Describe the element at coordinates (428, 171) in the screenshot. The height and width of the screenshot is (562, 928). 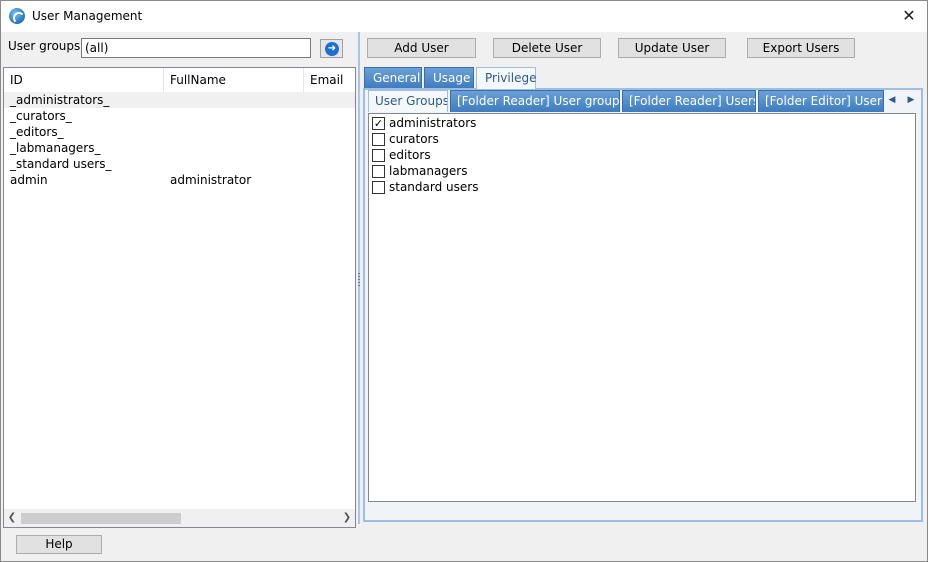
I see `checkbox-label: labmanagers` at that location.